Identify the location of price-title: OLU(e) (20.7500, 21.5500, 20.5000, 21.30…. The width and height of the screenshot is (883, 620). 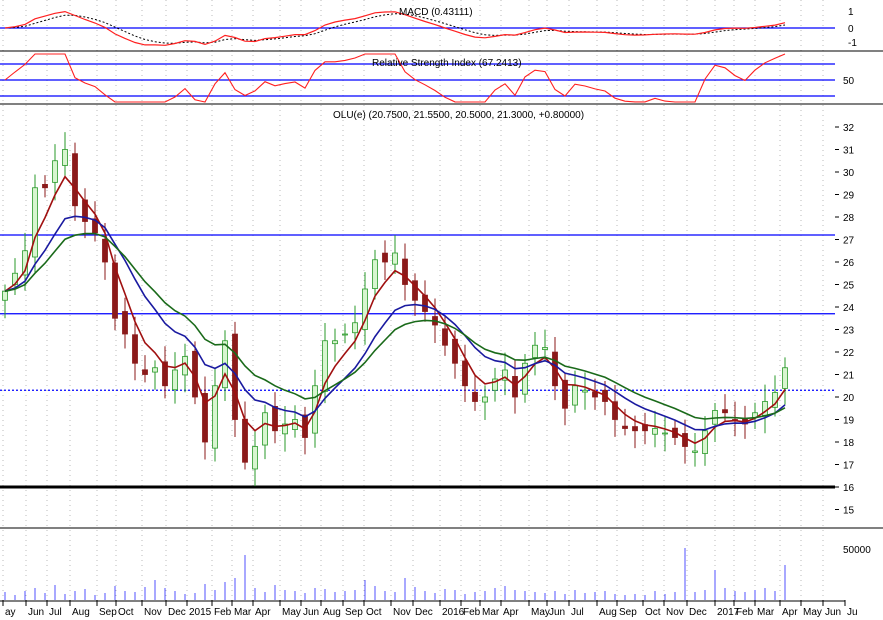
(458, 115).